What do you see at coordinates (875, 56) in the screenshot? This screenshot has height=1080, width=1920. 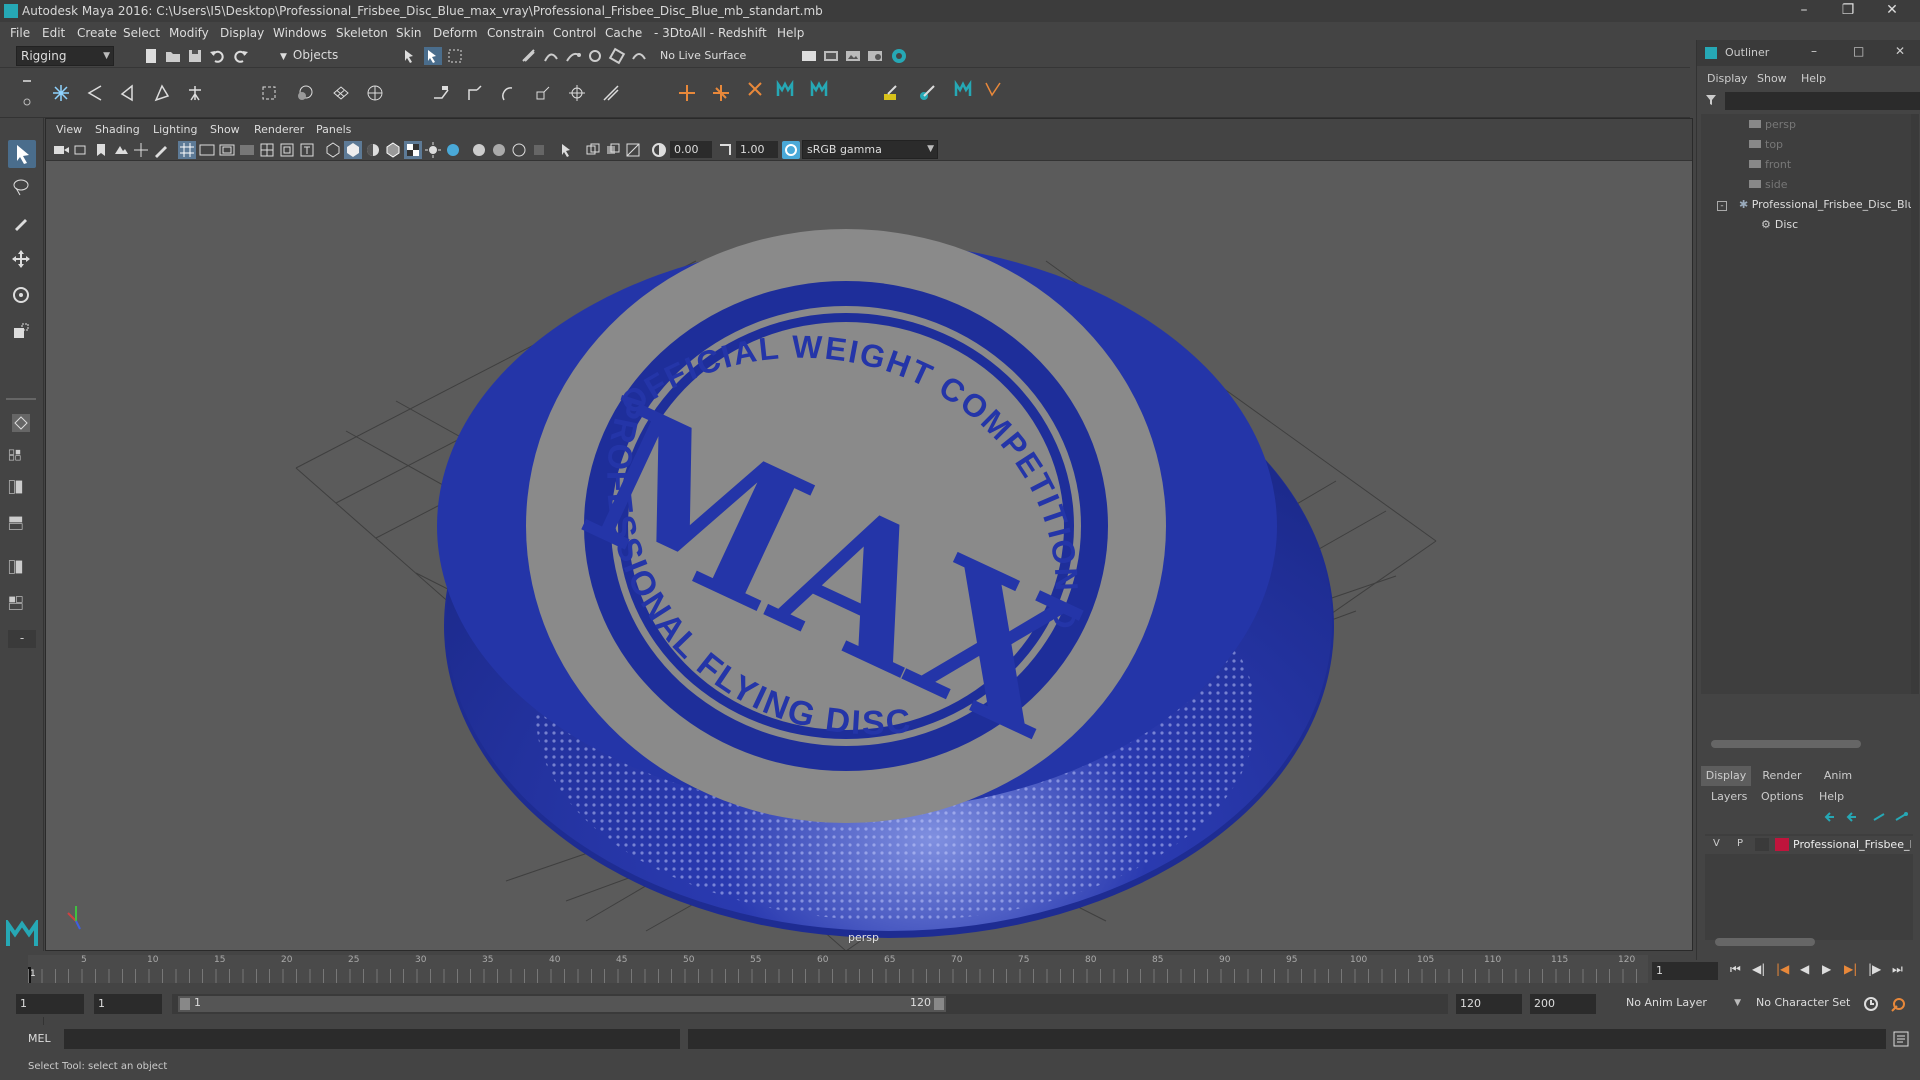 I see `hypershade-icon` at bounding box center [875, 56].